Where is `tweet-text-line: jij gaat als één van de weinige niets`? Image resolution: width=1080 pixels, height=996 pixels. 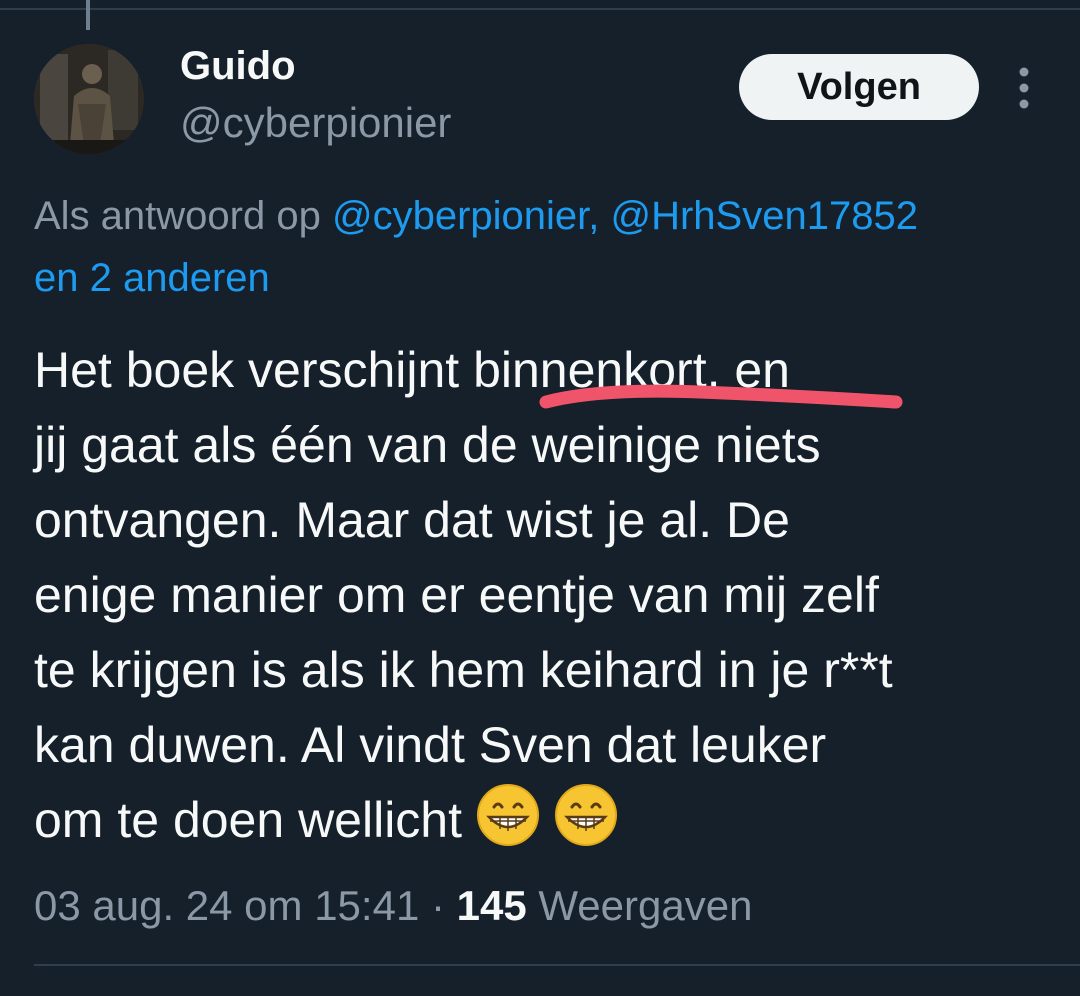
tweet-text-line: jij gaat als één van de weinige niets is located at coordinates (427, 445).